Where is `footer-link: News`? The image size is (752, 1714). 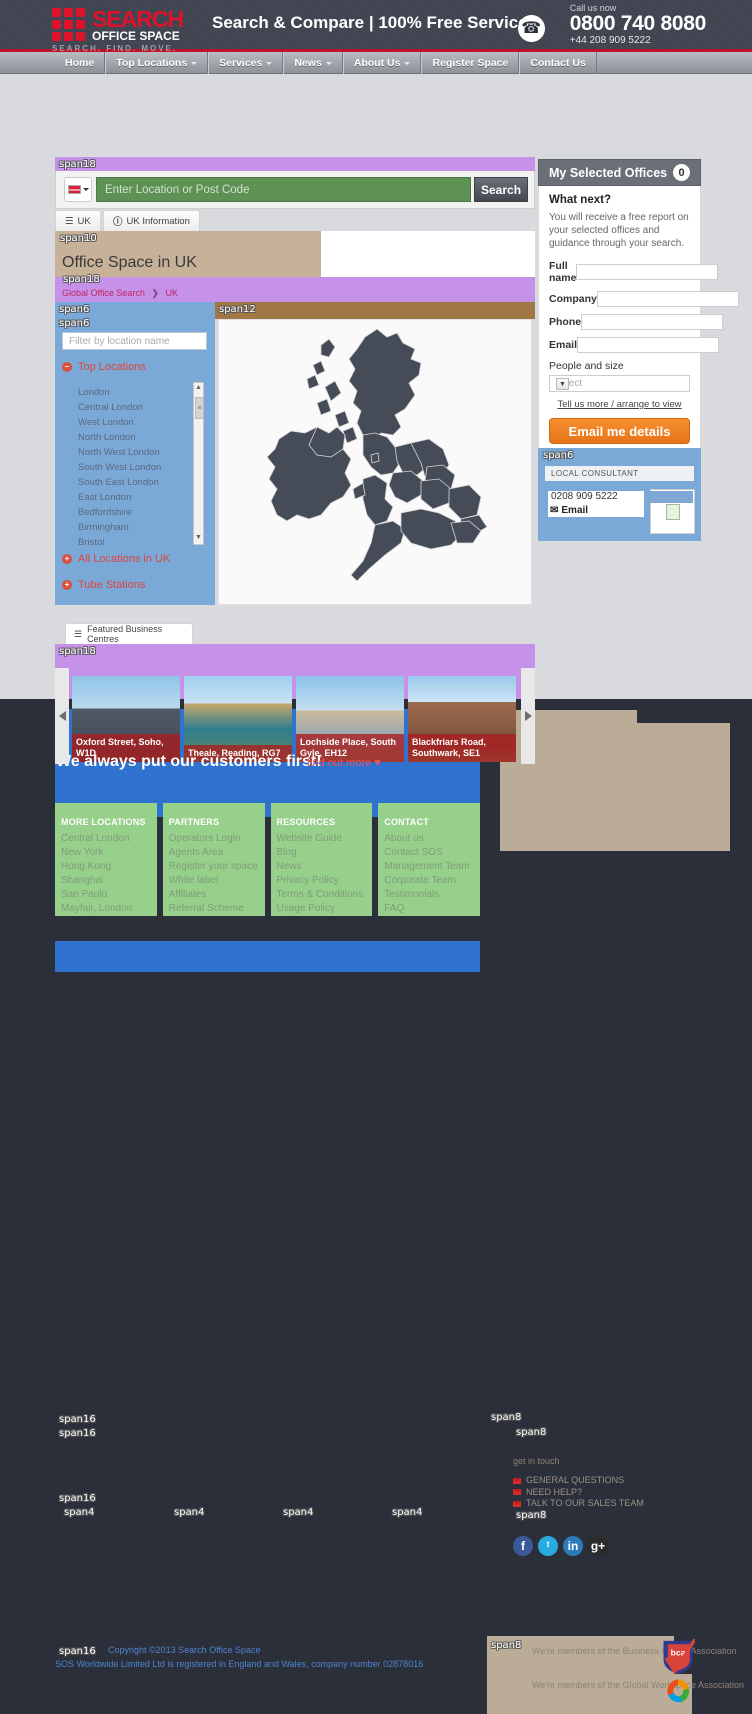
footer-link: News is located at coordinates (322, 867).